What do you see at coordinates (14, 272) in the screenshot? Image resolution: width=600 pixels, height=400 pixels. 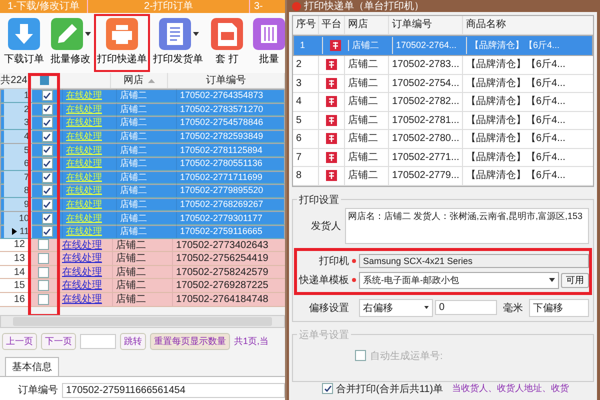 I see `row-number: 14` at bounding box center [14, 272].